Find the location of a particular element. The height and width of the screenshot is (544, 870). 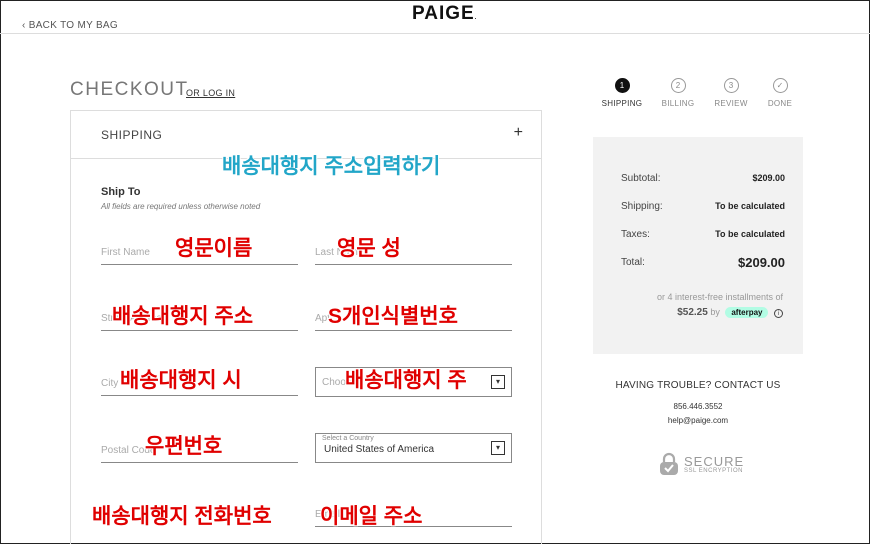

installment-text: or 4 interest-free installments of is located at coordinates (719, 297).